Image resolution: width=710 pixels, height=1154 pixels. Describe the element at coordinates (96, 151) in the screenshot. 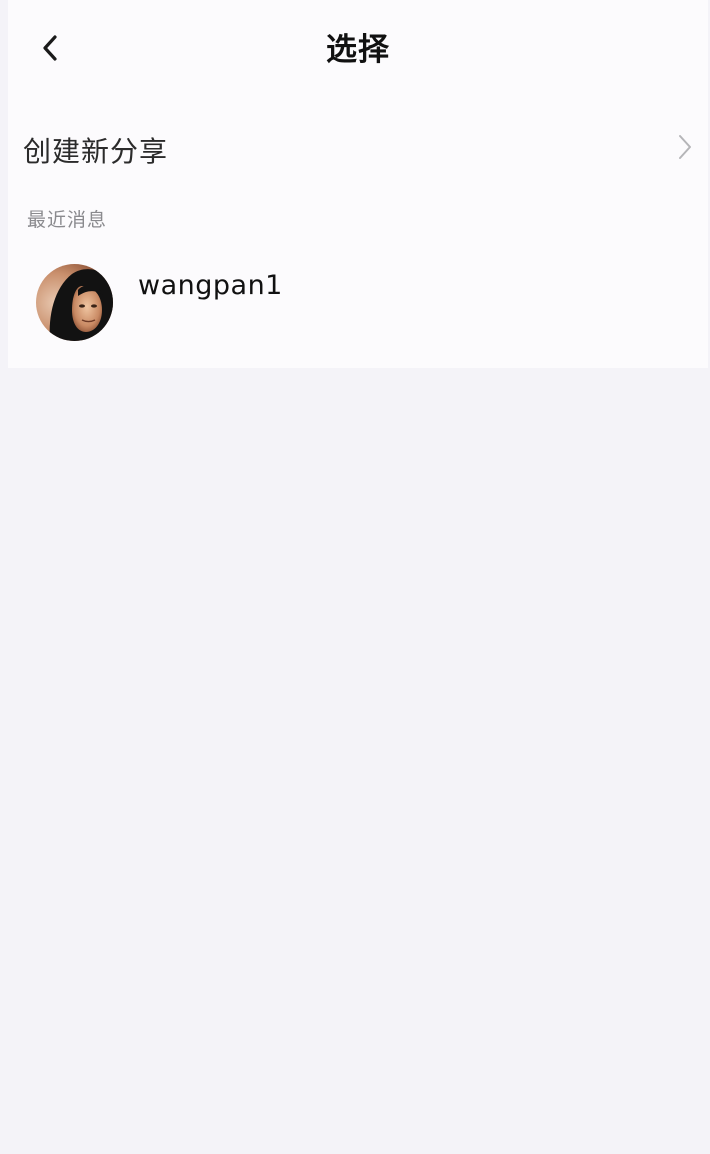

I see `create-new-share-label: 创建新分享` at that location.